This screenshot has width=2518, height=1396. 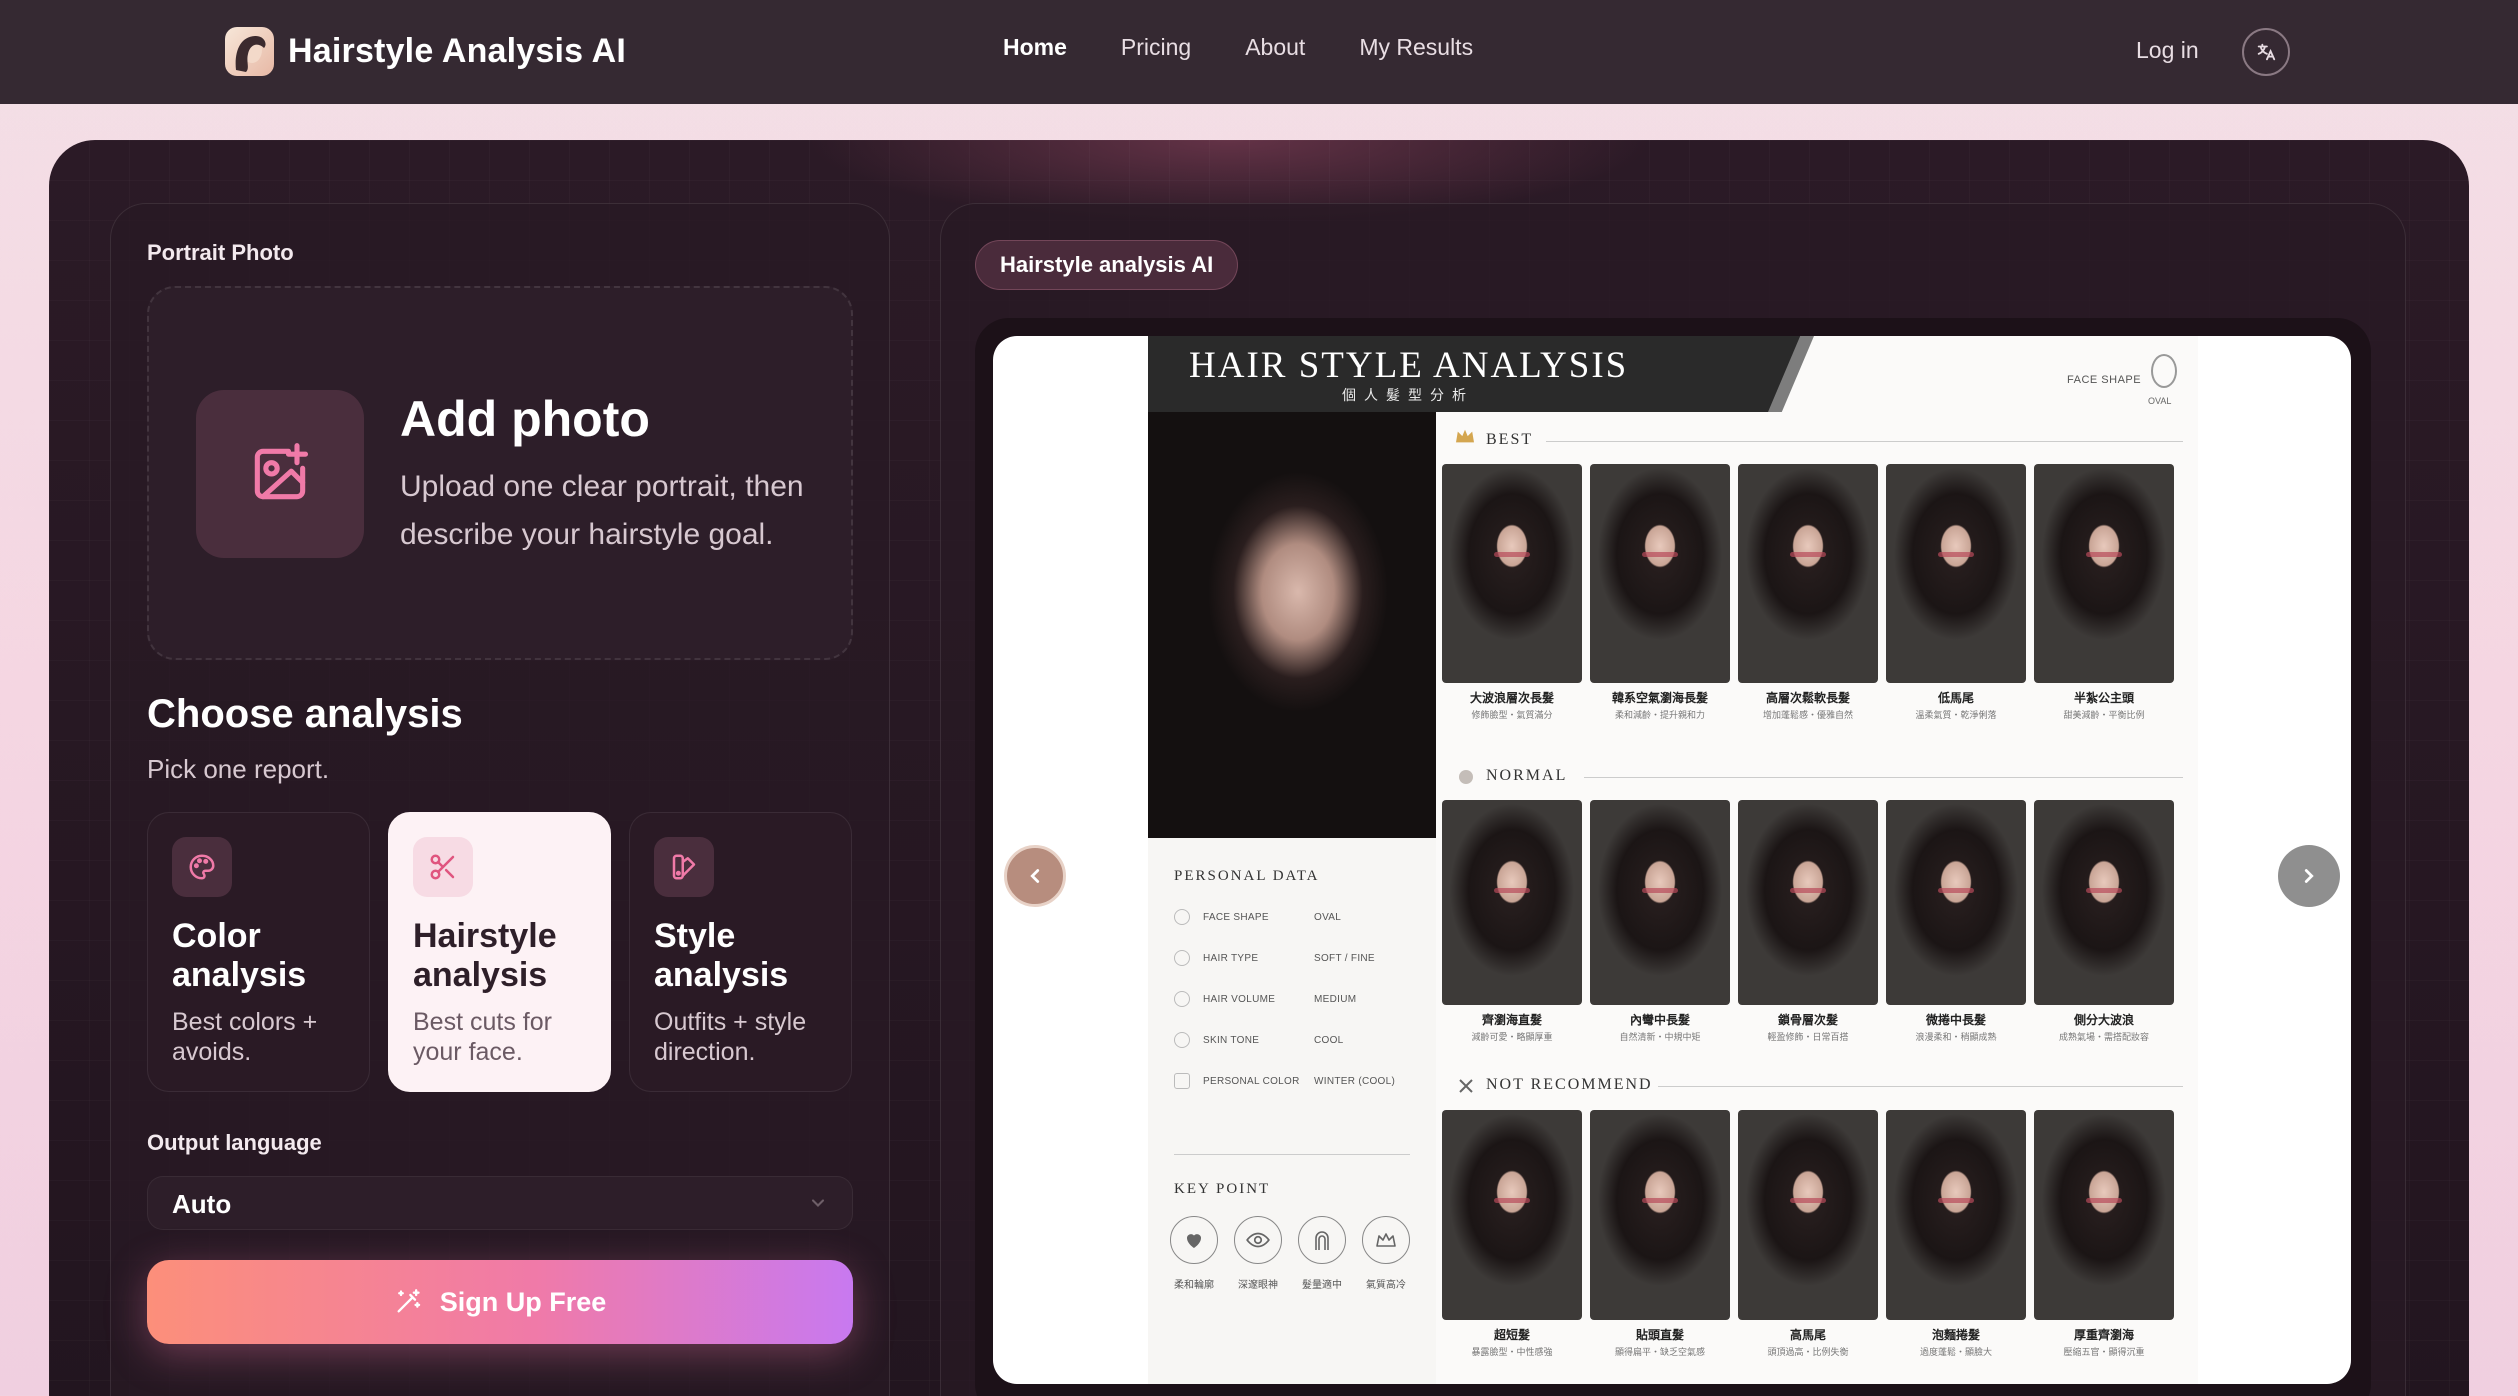 I want to click on nav-home: Home, so click(x=1035, y=47).